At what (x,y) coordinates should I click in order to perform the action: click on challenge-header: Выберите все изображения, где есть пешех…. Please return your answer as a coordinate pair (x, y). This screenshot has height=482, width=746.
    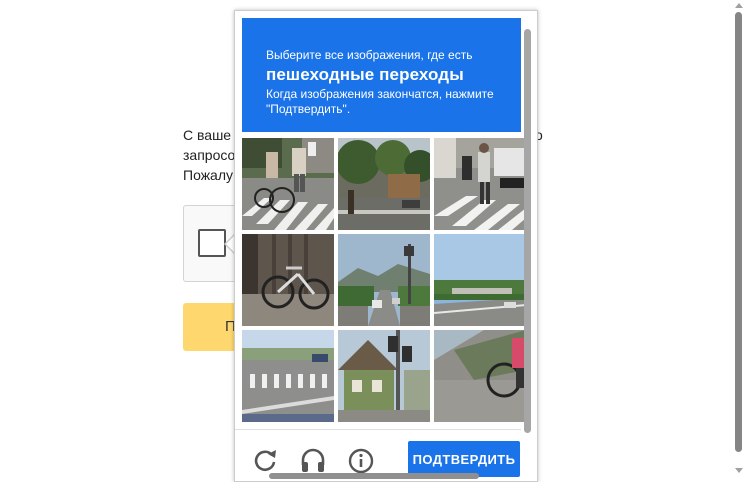
    Looking at the image, I should click on (381, 75).